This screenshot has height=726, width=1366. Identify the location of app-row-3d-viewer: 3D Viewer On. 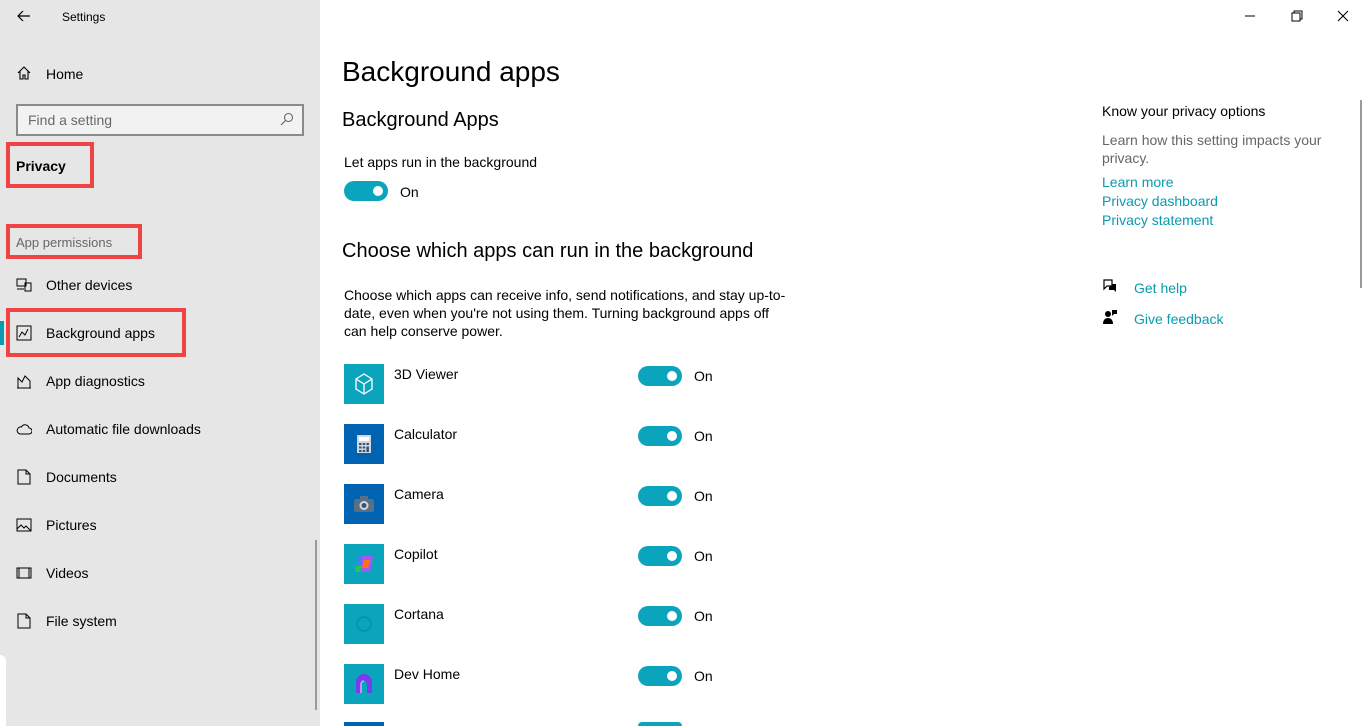
(534, 384).